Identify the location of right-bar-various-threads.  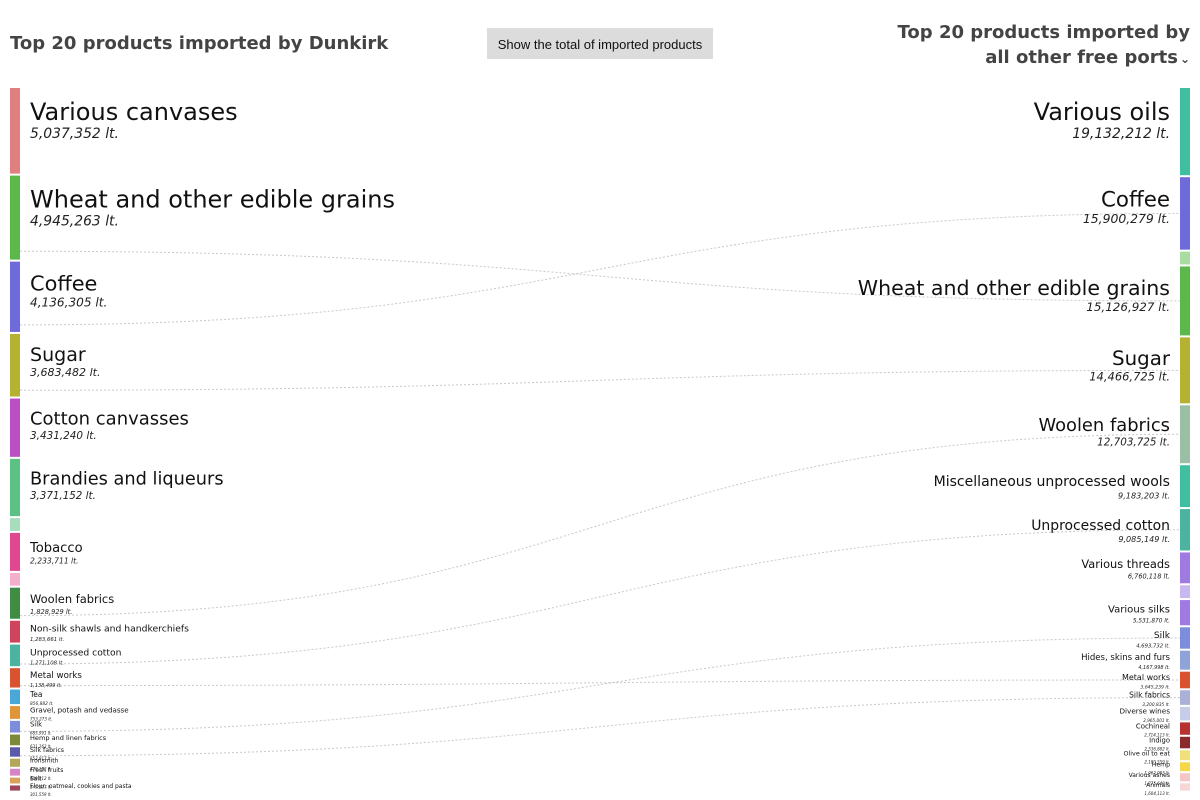
(1185, 568).